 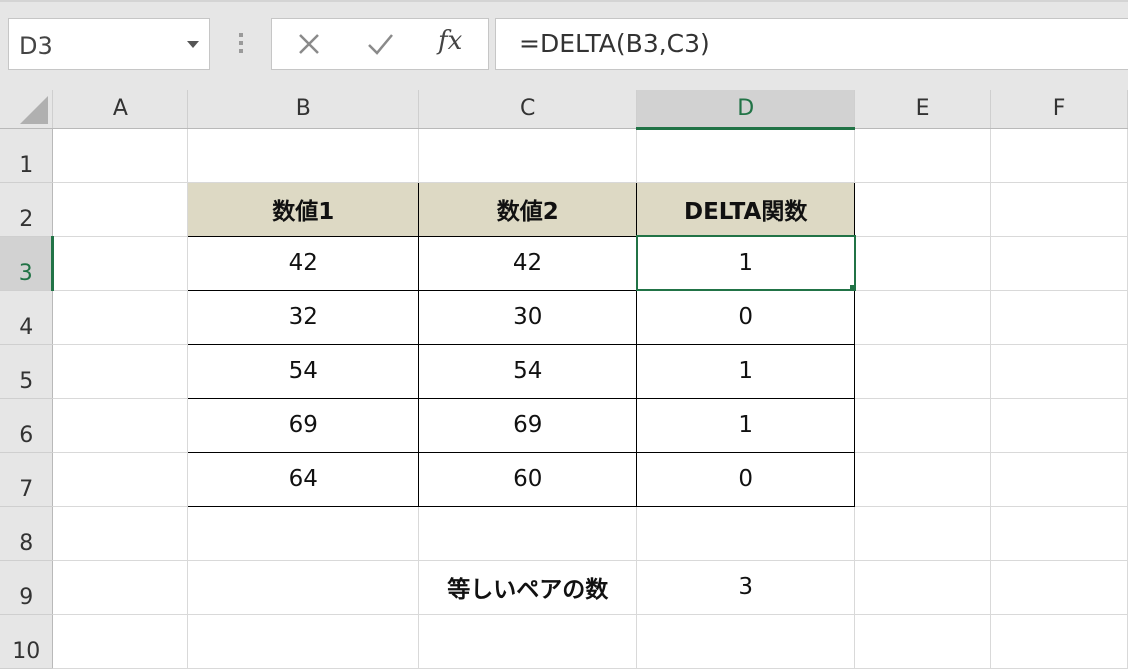 What do you see at coordinates (109, 44) in the screenshot?
I see `name-box: D3` at bounding box center [109, 44].